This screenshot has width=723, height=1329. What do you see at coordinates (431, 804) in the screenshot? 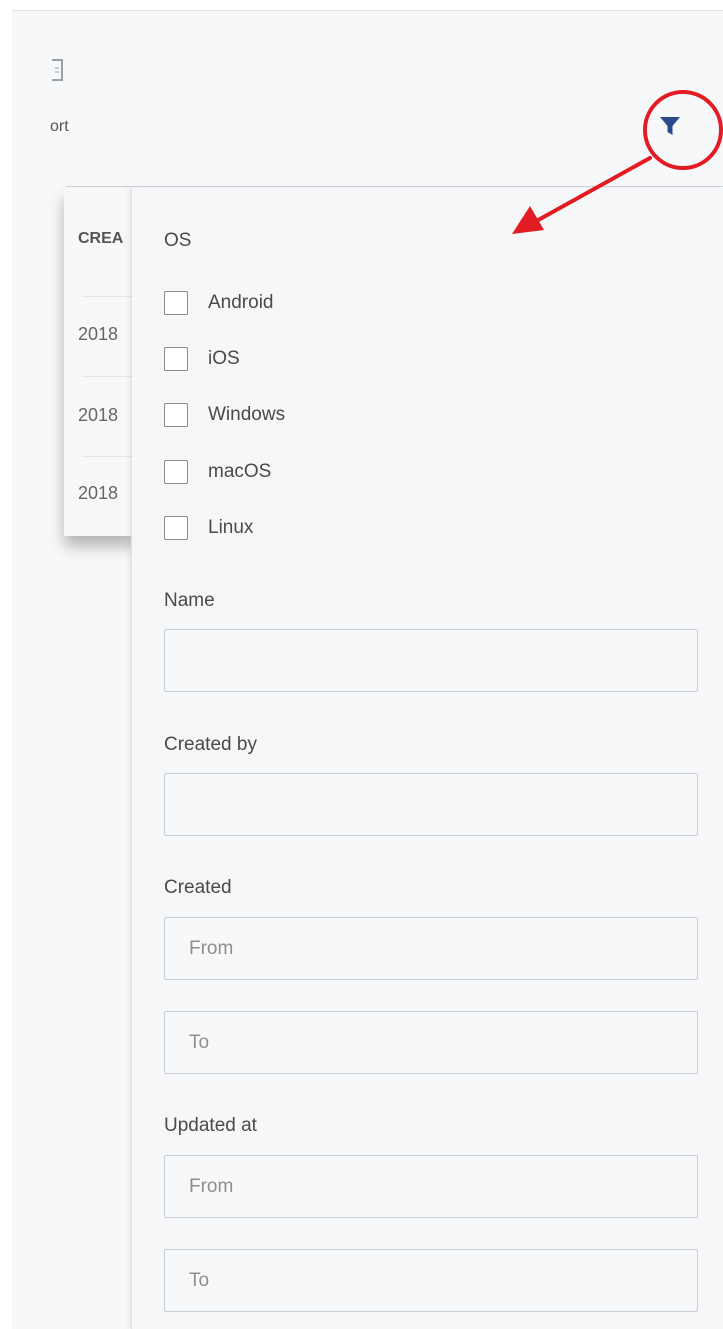
I see `created-by-input` at bounding box center [431, 804].